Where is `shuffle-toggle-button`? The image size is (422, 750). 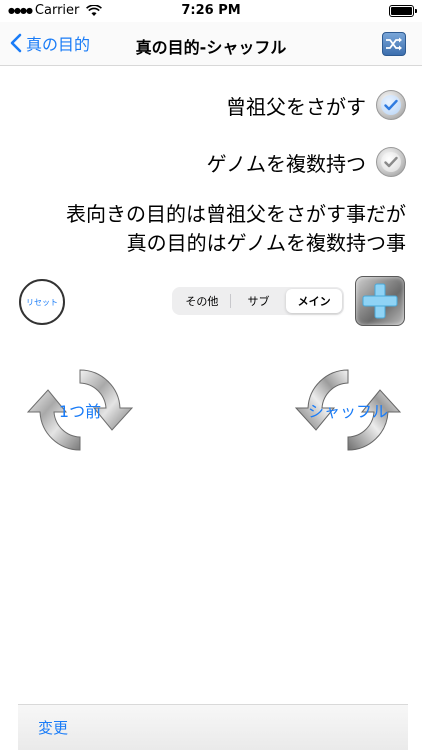
shuffle-toggle-button is located at coordinates (394, 44).